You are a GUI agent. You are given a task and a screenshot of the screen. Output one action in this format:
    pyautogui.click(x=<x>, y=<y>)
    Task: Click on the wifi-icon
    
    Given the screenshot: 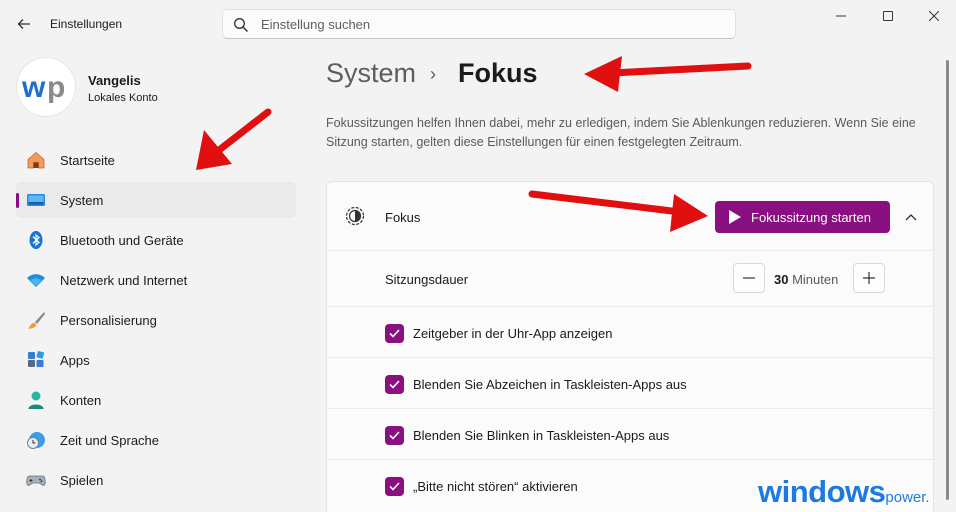 What is the action you would take?
    pyautogui.click(x=36, y=280)
    